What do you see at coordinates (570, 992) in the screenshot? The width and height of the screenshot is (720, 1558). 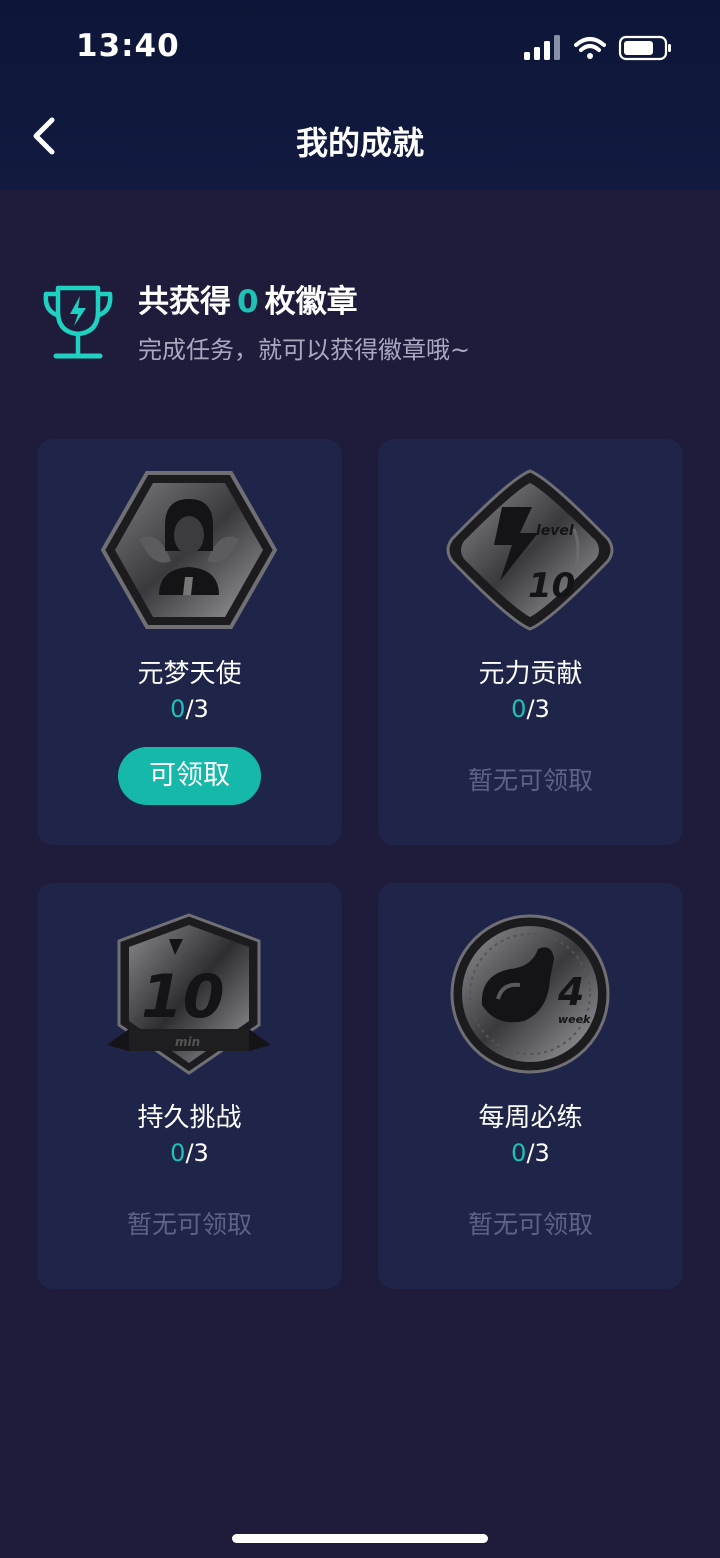 I see `svg-text: 4` at bounding box center [570, 992].